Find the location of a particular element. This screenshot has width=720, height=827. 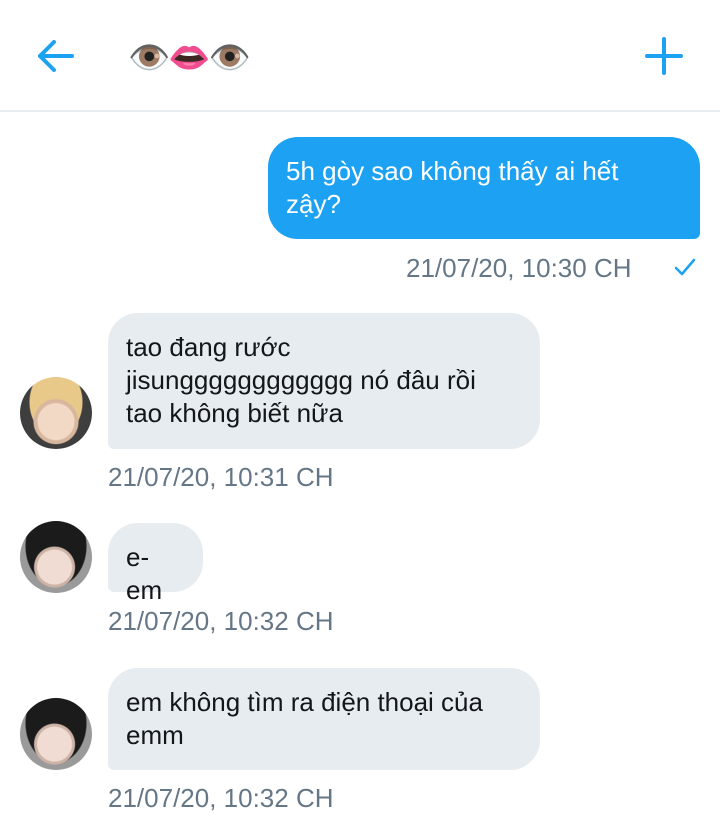

message-line: emm is located at coordinates (155, 735).